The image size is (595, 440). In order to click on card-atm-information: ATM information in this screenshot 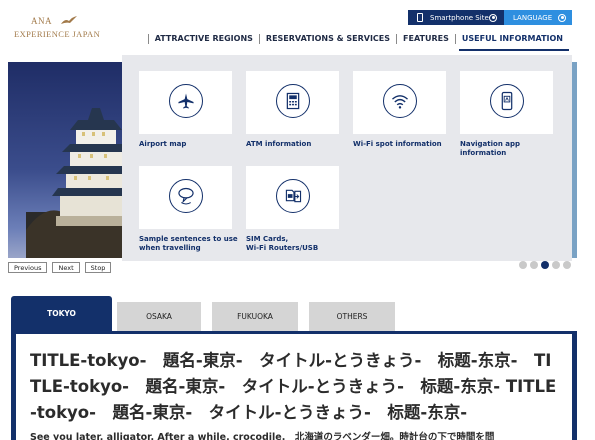, I will do `click(296, 110)`.